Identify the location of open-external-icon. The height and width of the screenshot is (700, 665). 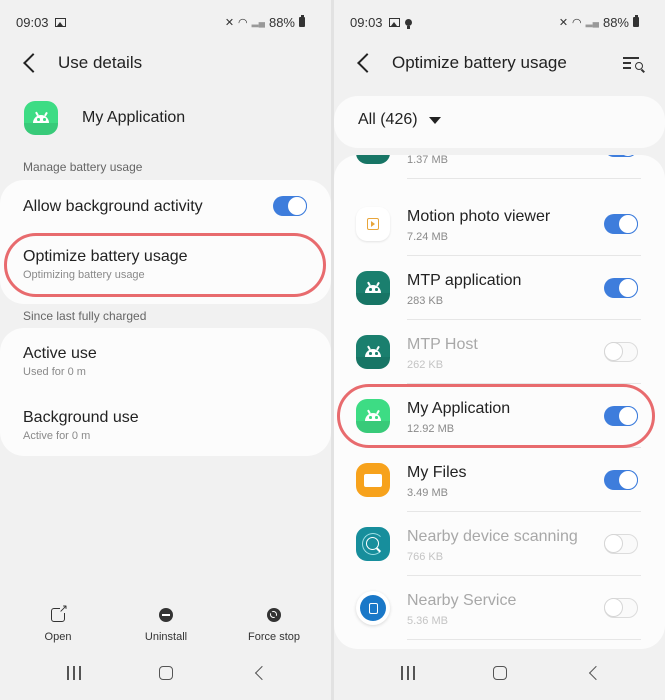
(59, 612).